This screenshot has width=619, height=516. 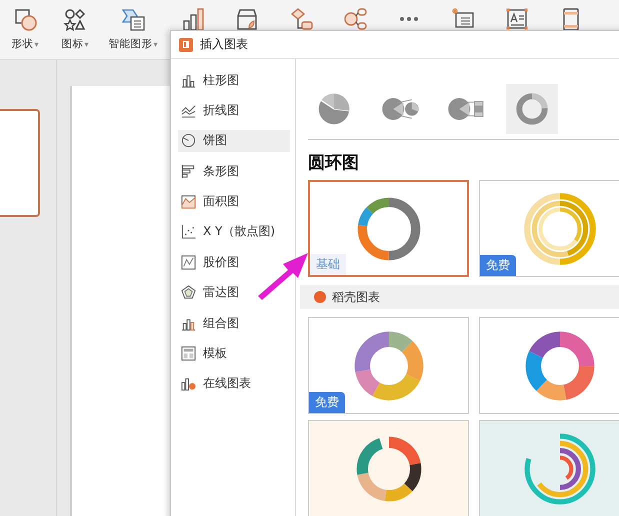 I want to click on chart-type-item: 组合图, so click(x=210, y=323).